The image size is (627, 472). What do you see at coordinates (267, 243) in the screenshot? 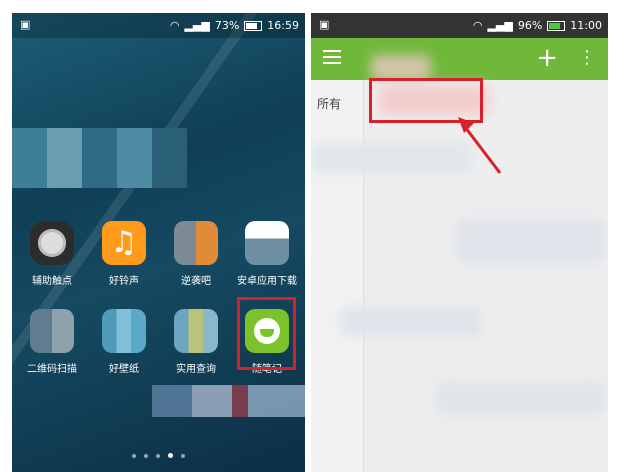
I see `app-store-icon` at bounding box center [267, 243].